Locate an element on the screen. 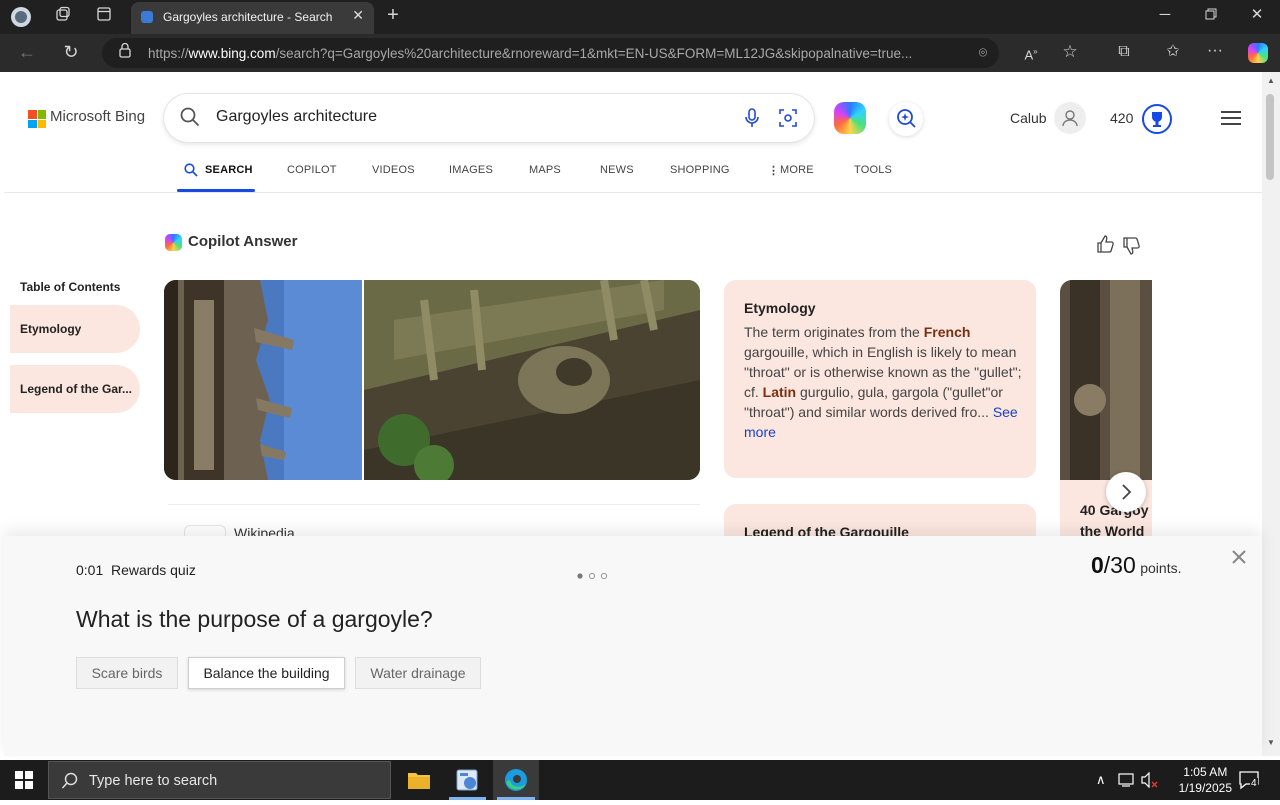  favorite-star-icon: ☆ is located at coordinates (1070, 53).